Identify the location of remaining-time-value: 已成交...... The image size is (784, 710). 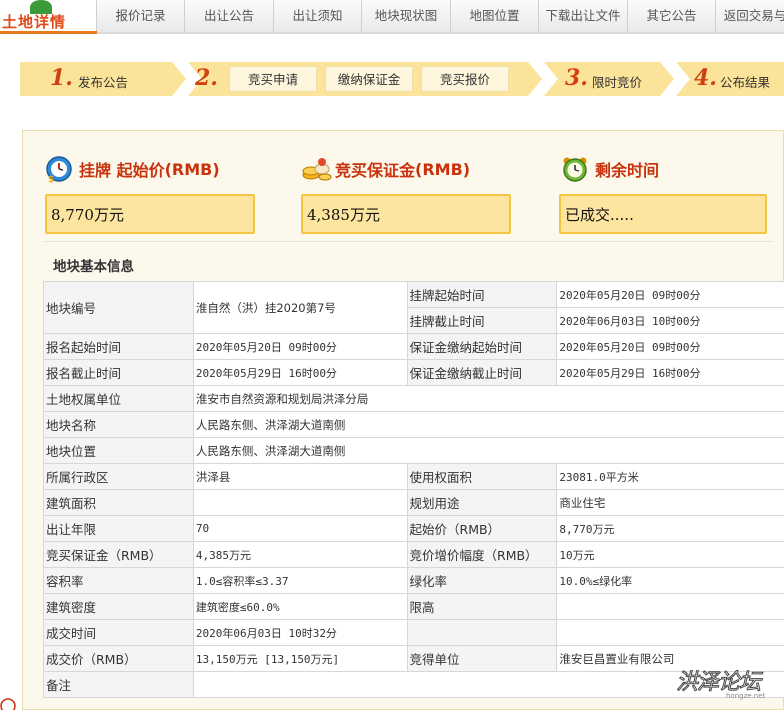
(663, 214).